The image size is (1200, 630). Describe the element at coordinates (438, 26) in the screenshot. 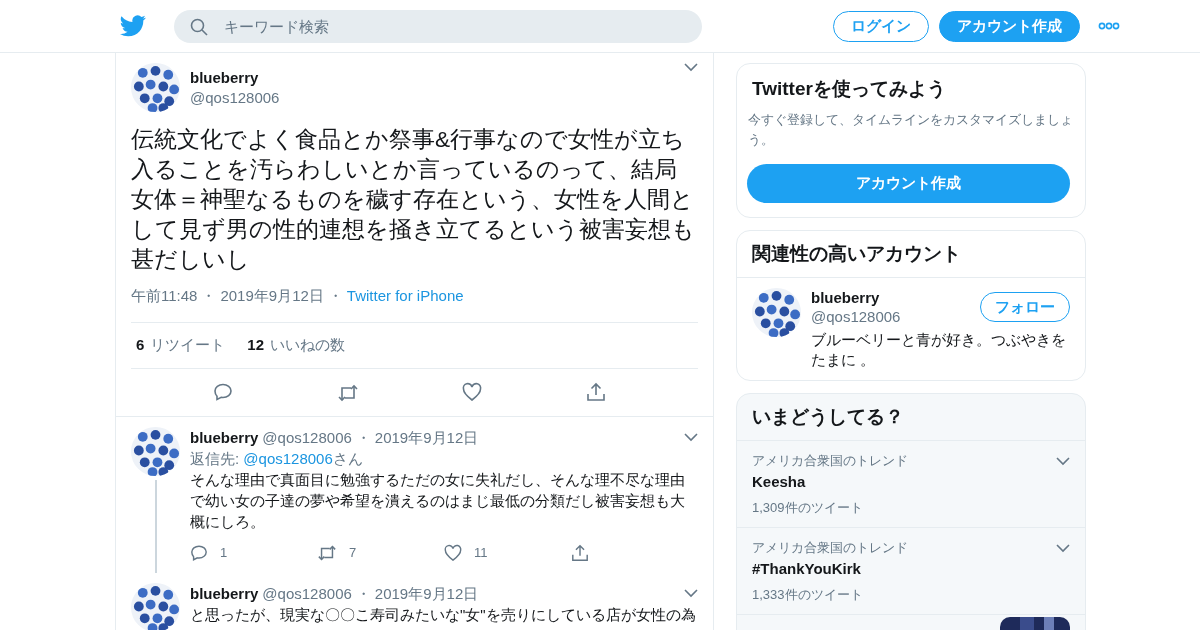

I see `search-field: キーワード検索` at that location.